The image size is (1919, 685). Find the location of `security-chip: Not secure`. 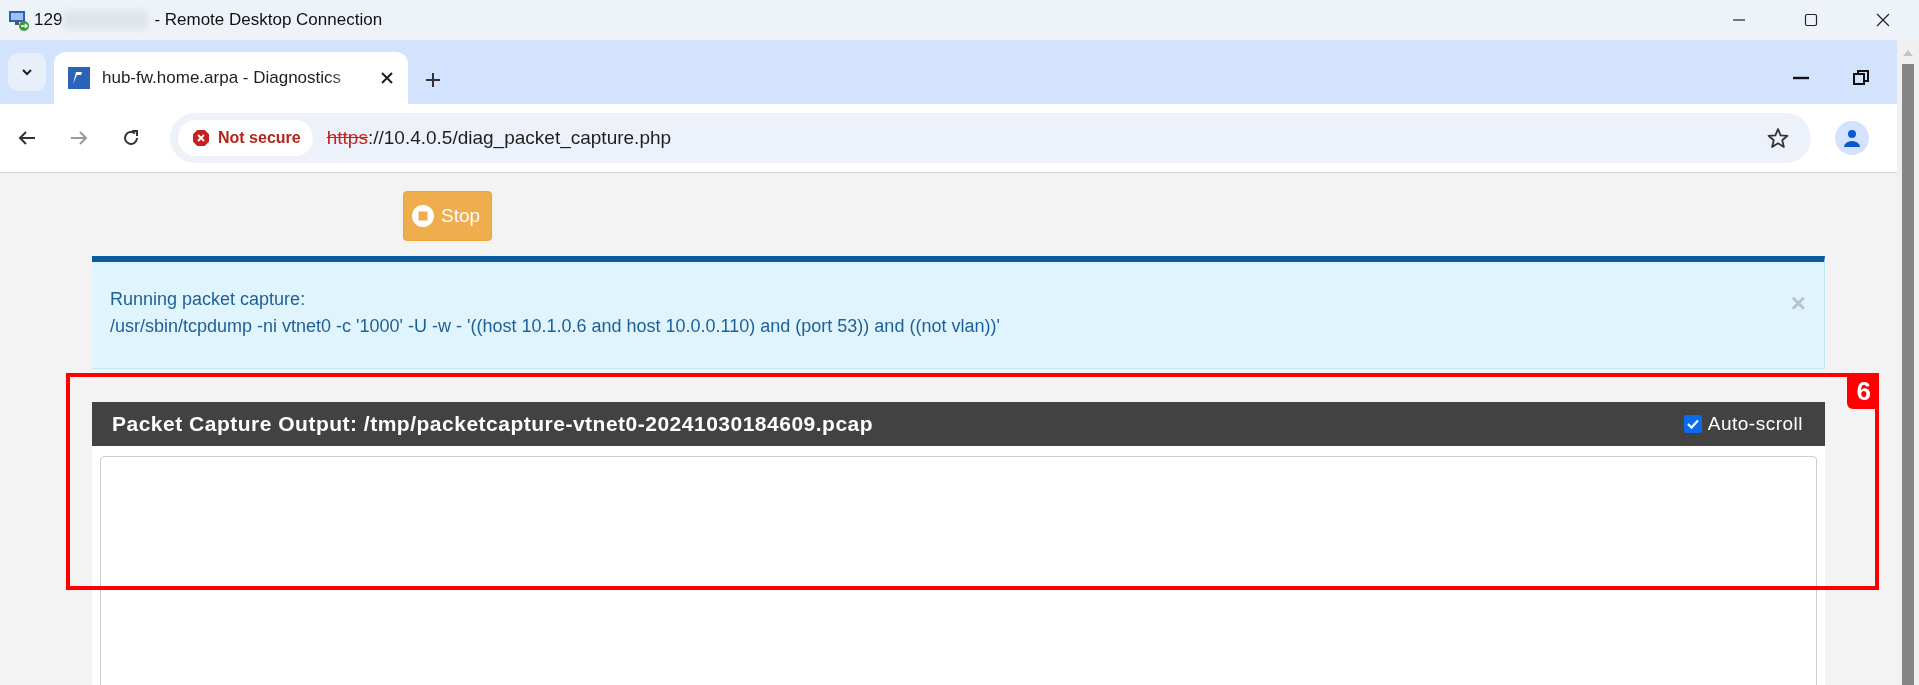

security-chip: Not secure is located at coordinates (245, 138).